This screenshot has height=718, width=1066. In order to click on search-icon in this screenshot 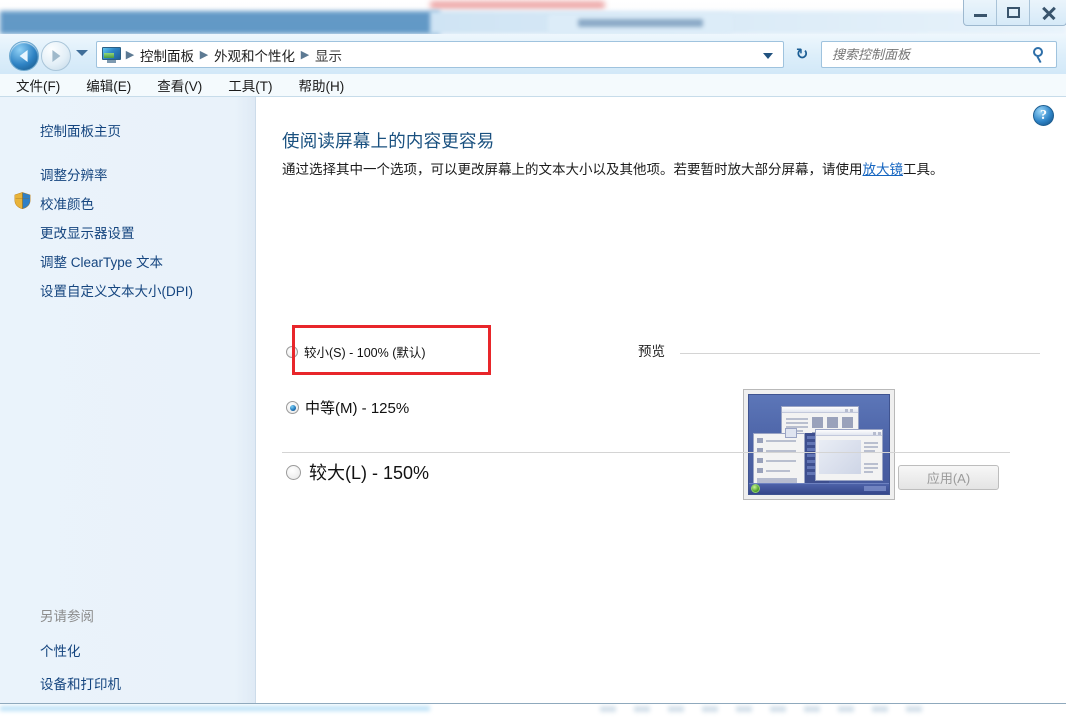, I will do `click(1040, 55)`.